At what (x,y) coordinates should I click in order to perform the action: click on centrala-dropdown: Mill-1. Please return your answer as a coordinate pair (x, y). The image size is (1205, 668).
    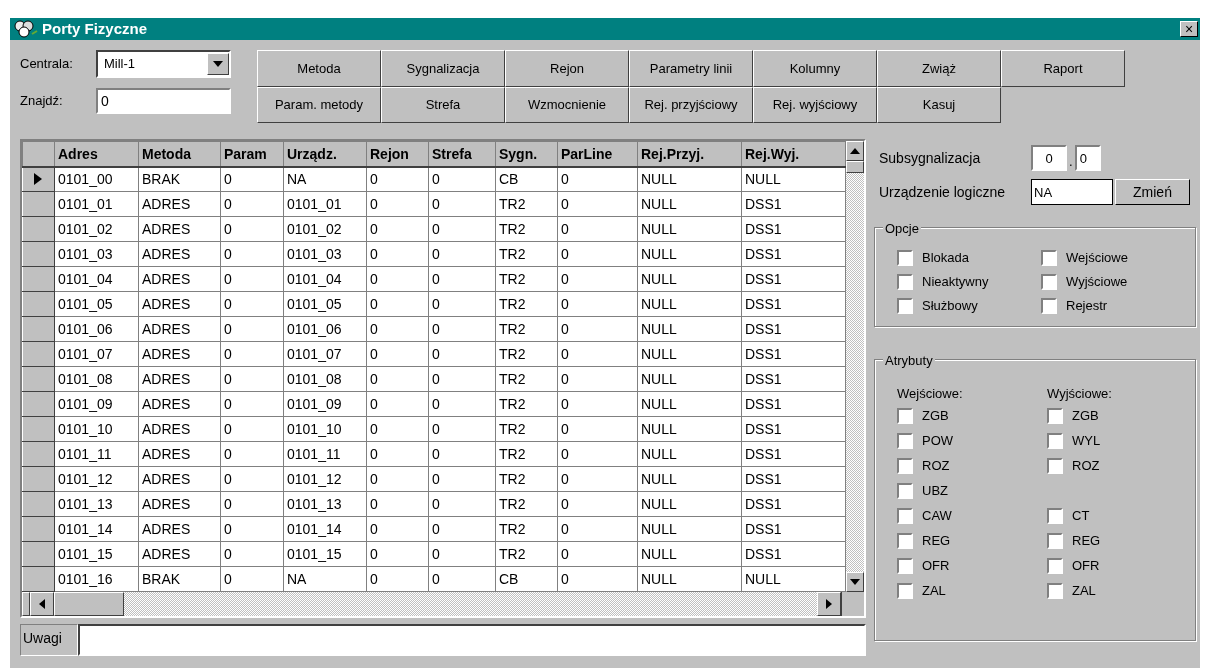
    Looking at the image, I should click on (163, 64).